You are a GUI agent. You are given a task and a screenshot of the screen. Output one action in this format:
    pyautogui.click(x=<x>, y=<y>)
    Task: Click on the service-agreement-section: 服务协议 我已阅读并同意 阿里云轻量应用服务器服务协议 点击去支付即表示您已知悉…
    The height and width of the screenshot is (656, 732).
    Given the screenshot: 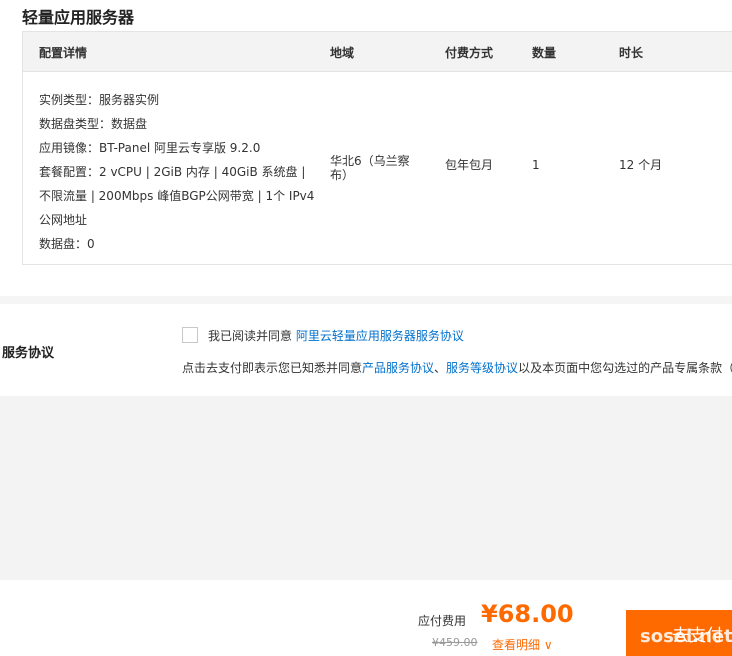 What is the action you would take?
    pyautogui.click(x=366, y=350)
    